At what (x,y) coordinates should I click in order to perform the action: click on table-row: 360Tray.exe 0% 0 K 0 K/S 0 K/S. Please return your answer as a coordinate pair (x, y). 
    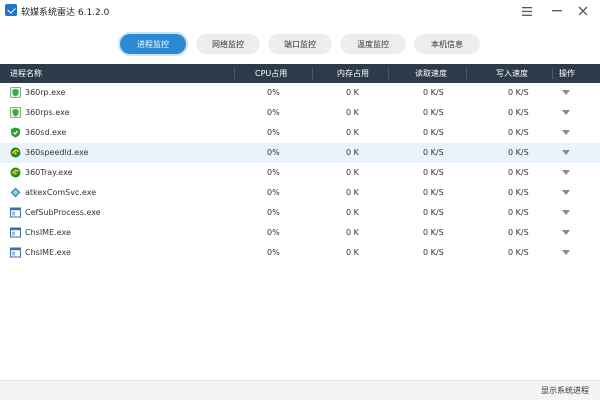
    Looking at the image, I should click on (300, 173).